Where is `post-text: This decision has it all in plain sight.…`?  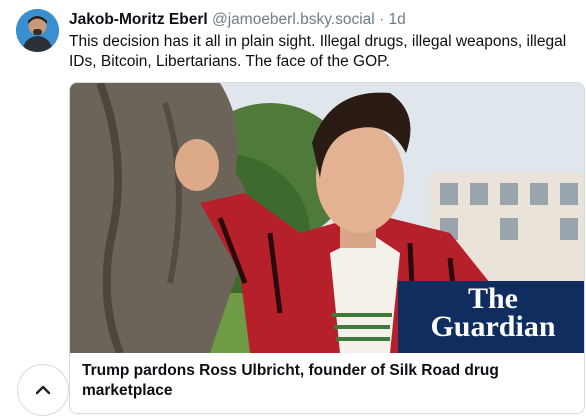 post-text: This decision has it all in plain sight.… is located at coordinates (318, 51).